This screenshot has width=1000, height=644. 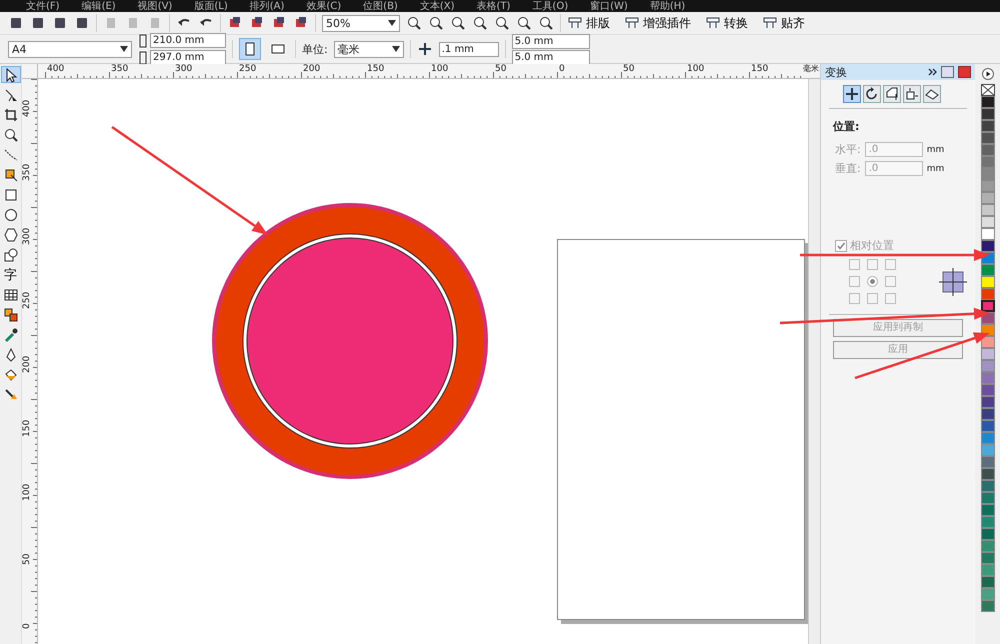 What do you see at coordinates (369, 49) in the screenshot?
I see `unit-dropdown: 毫米` at bounding box center [369, 49].